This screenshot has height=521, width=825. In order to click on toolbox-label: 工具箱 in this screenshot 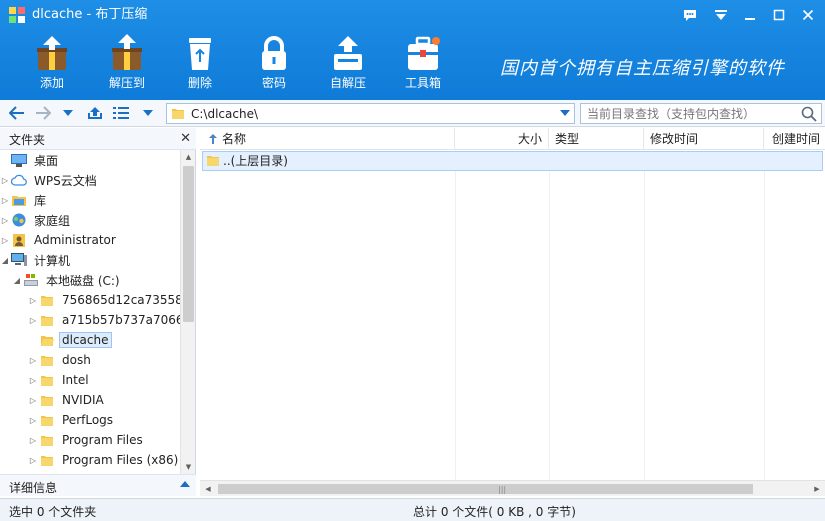, I will do `click(422, 83)`.